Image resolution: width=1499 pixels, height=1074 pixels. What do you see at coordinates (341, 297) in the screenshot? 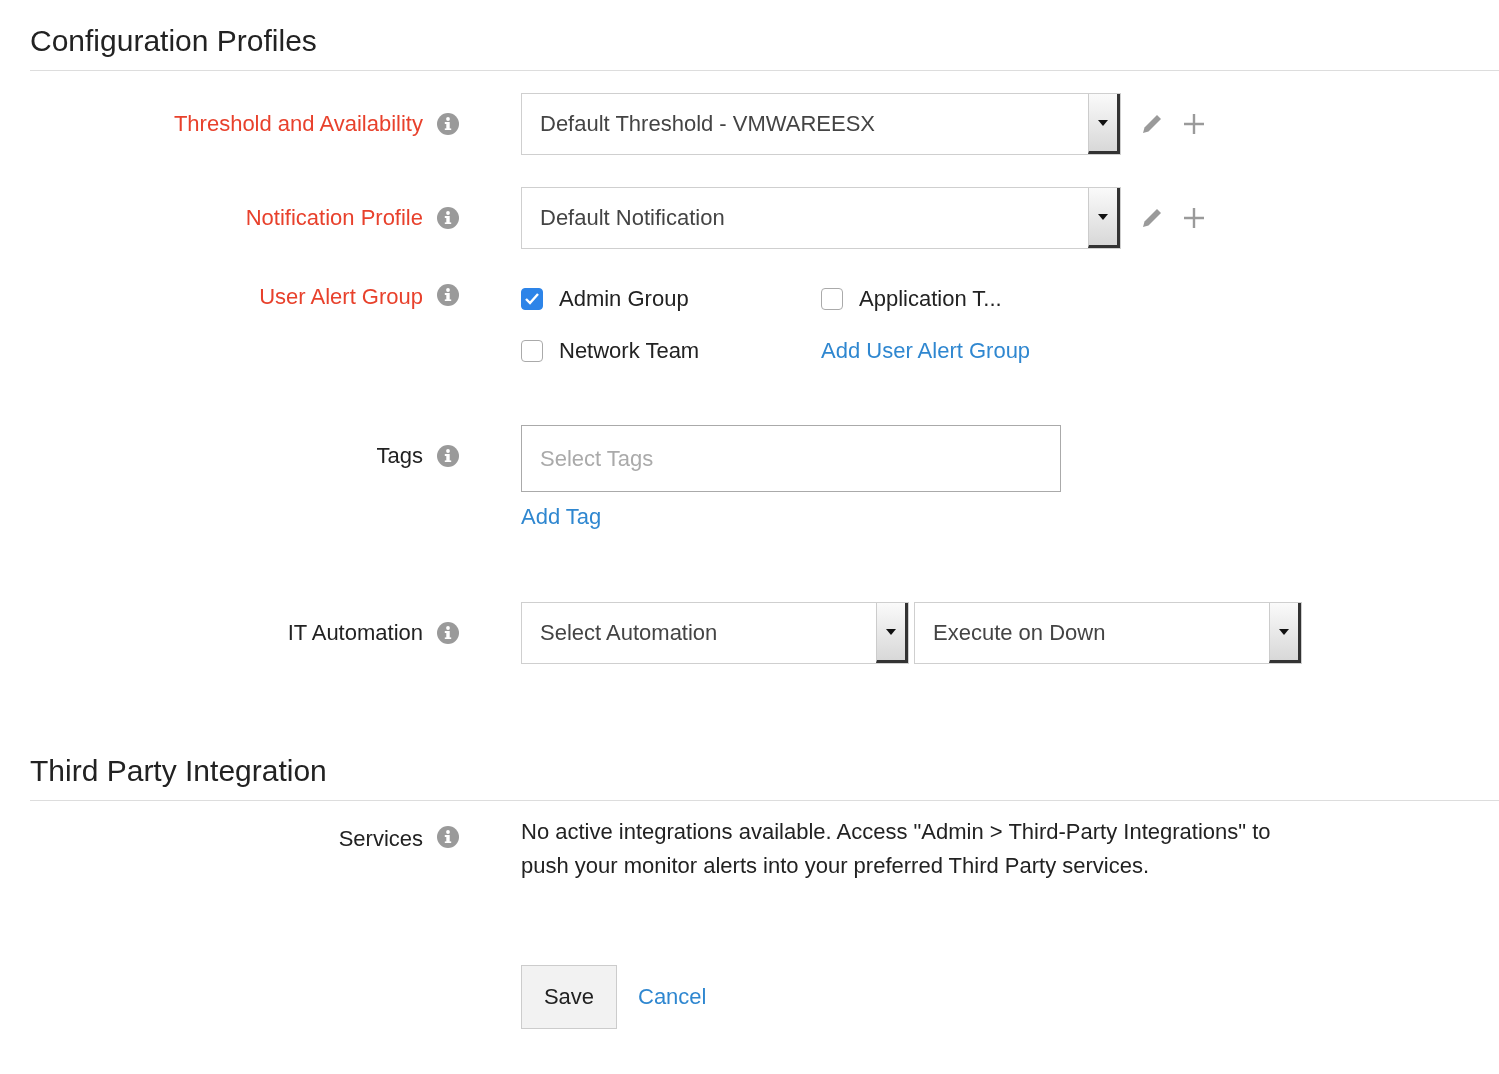
I see `field-label: User Alert Group` at bounding box center [341, 297].